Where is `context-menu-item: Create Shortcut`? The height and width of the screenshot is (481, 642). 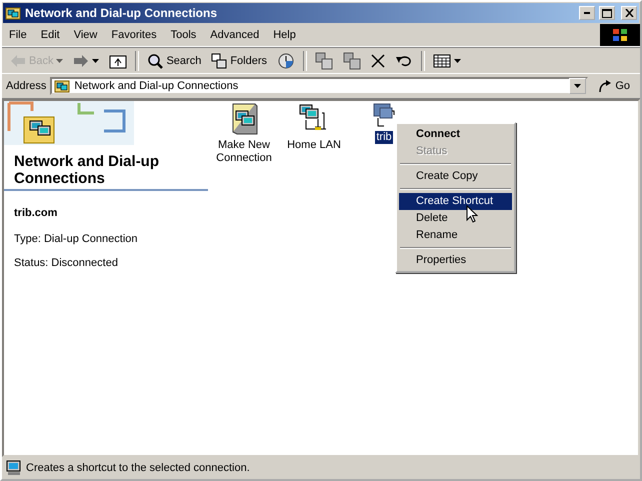
context-menu-item: Create Shortcut is located at coordinates (455, 201).